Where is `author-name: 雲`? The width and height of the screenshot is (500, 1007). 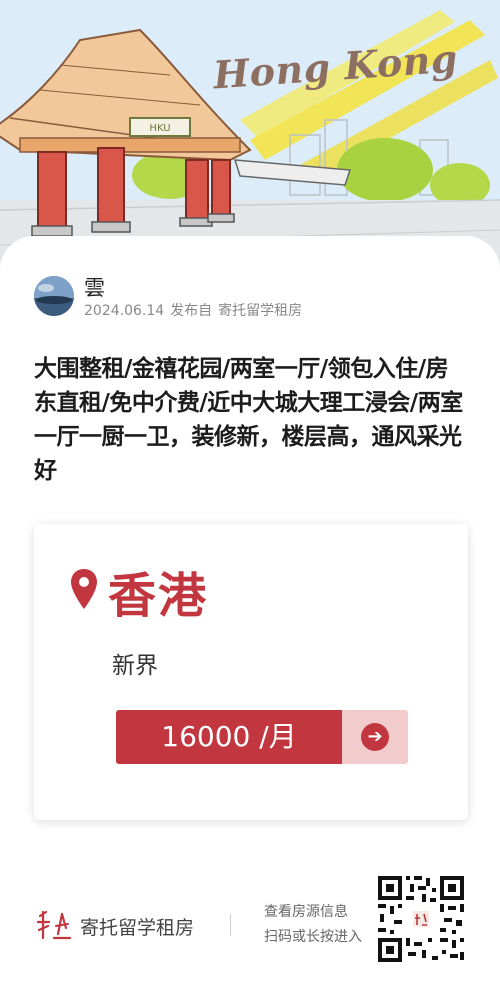
author-name: 雲 is located at coordinates (94, 288).